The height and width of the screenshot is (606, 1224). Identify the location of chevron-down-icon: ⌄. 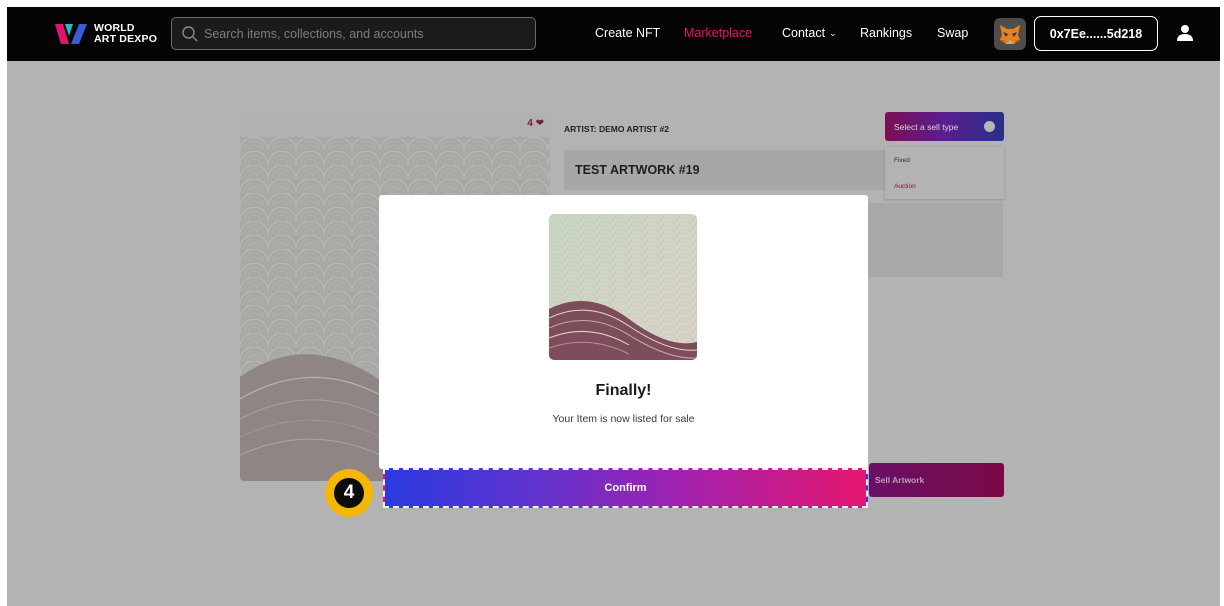
(833, 33).